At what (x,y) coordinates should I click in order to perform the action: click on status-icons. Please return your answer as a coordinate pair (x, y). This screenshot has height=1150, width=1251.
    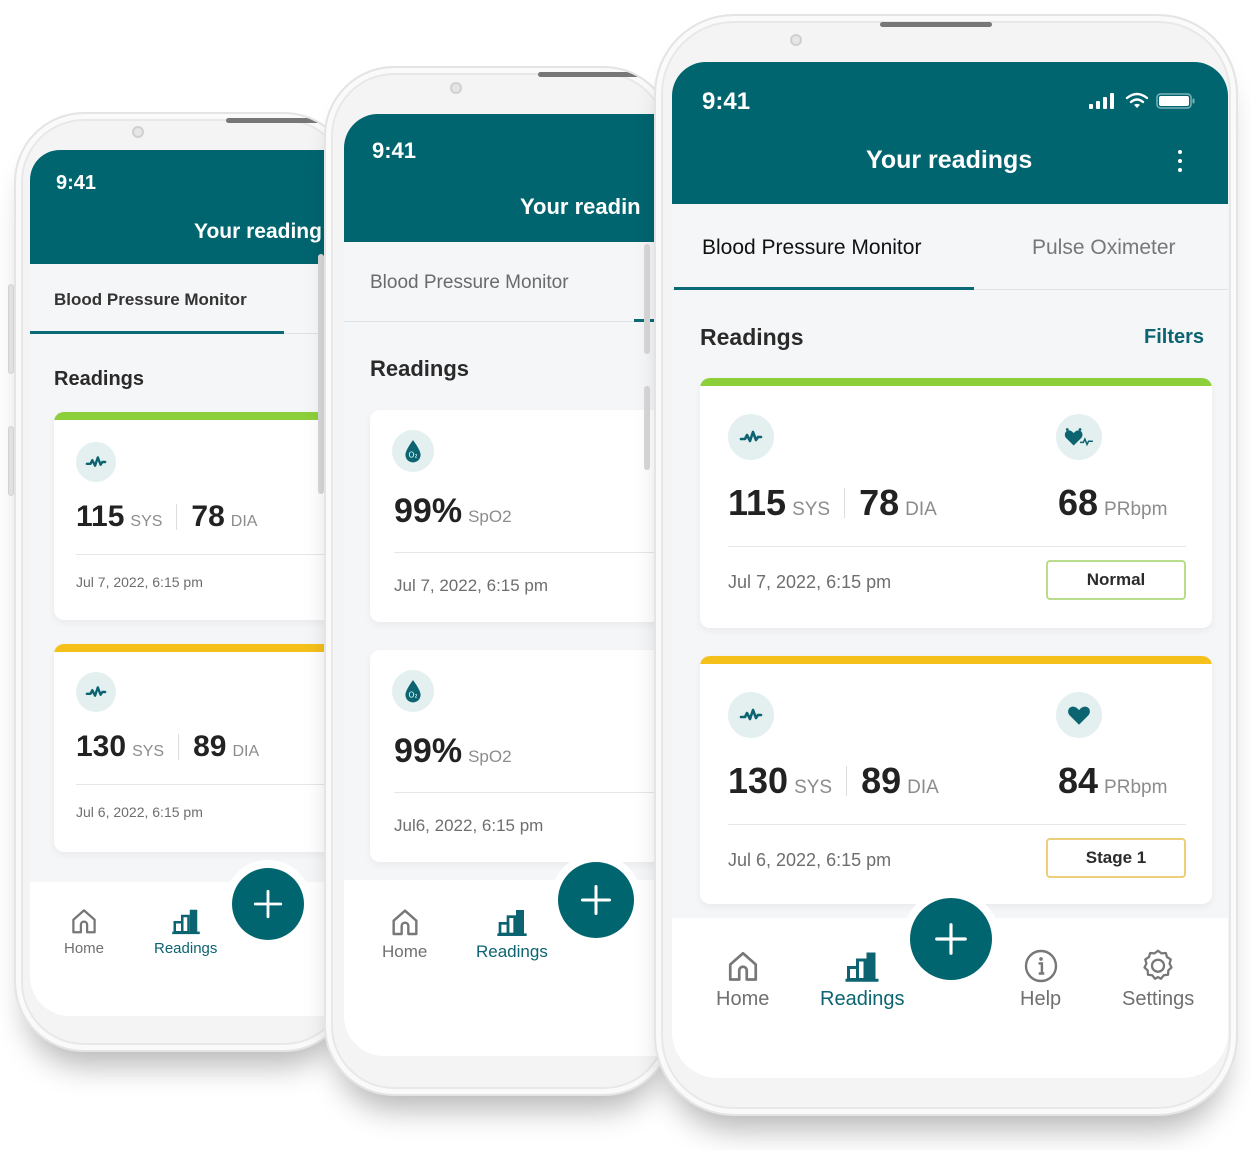
    Looking at the image, I should click on (1142, 101).